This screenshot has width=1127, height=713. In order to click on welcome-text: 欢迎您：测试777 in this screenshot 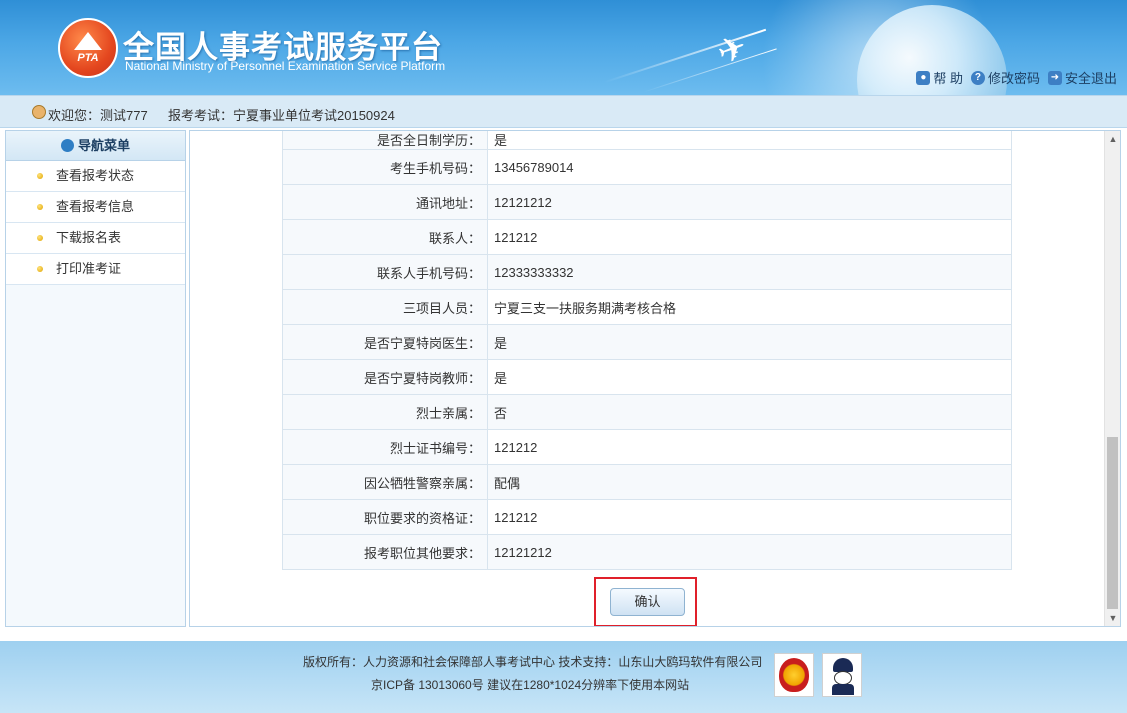, I will do `click(98, 115)`.